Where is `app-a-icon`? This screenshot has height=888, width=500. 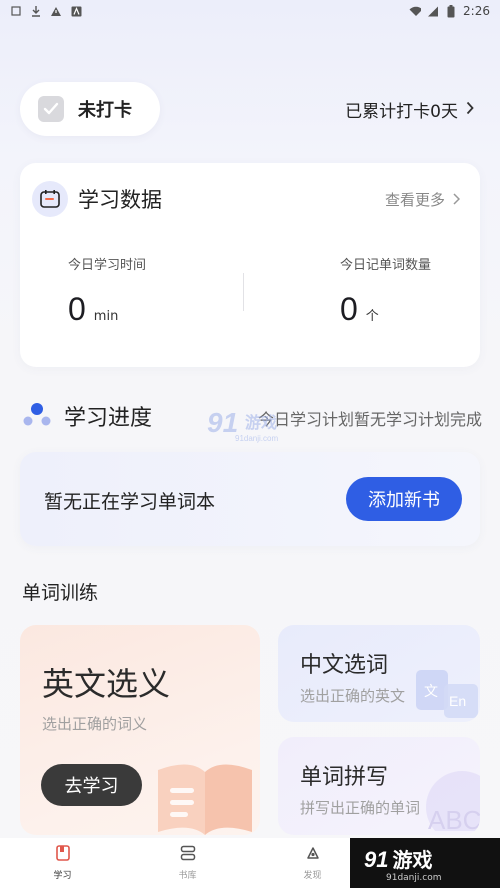
app-a-icon is located at coordinates (76, 11).